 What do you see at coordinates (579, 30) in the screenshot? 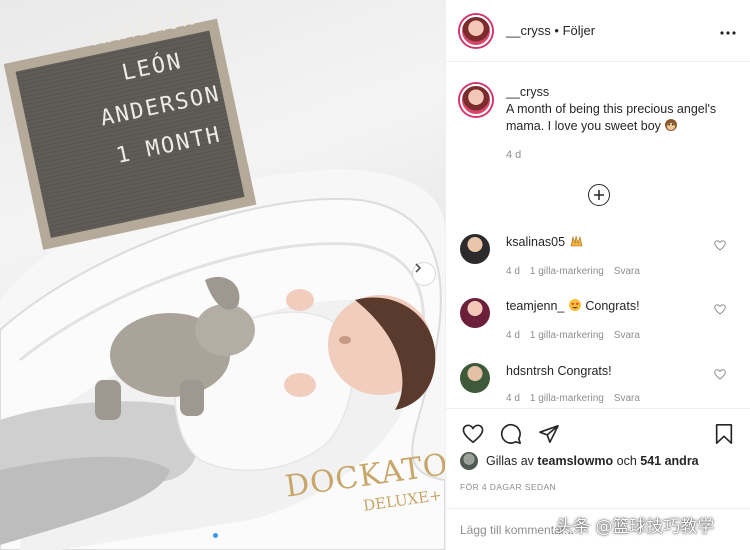
I see `follow-status: Följer` at bounding box center [579, 30].